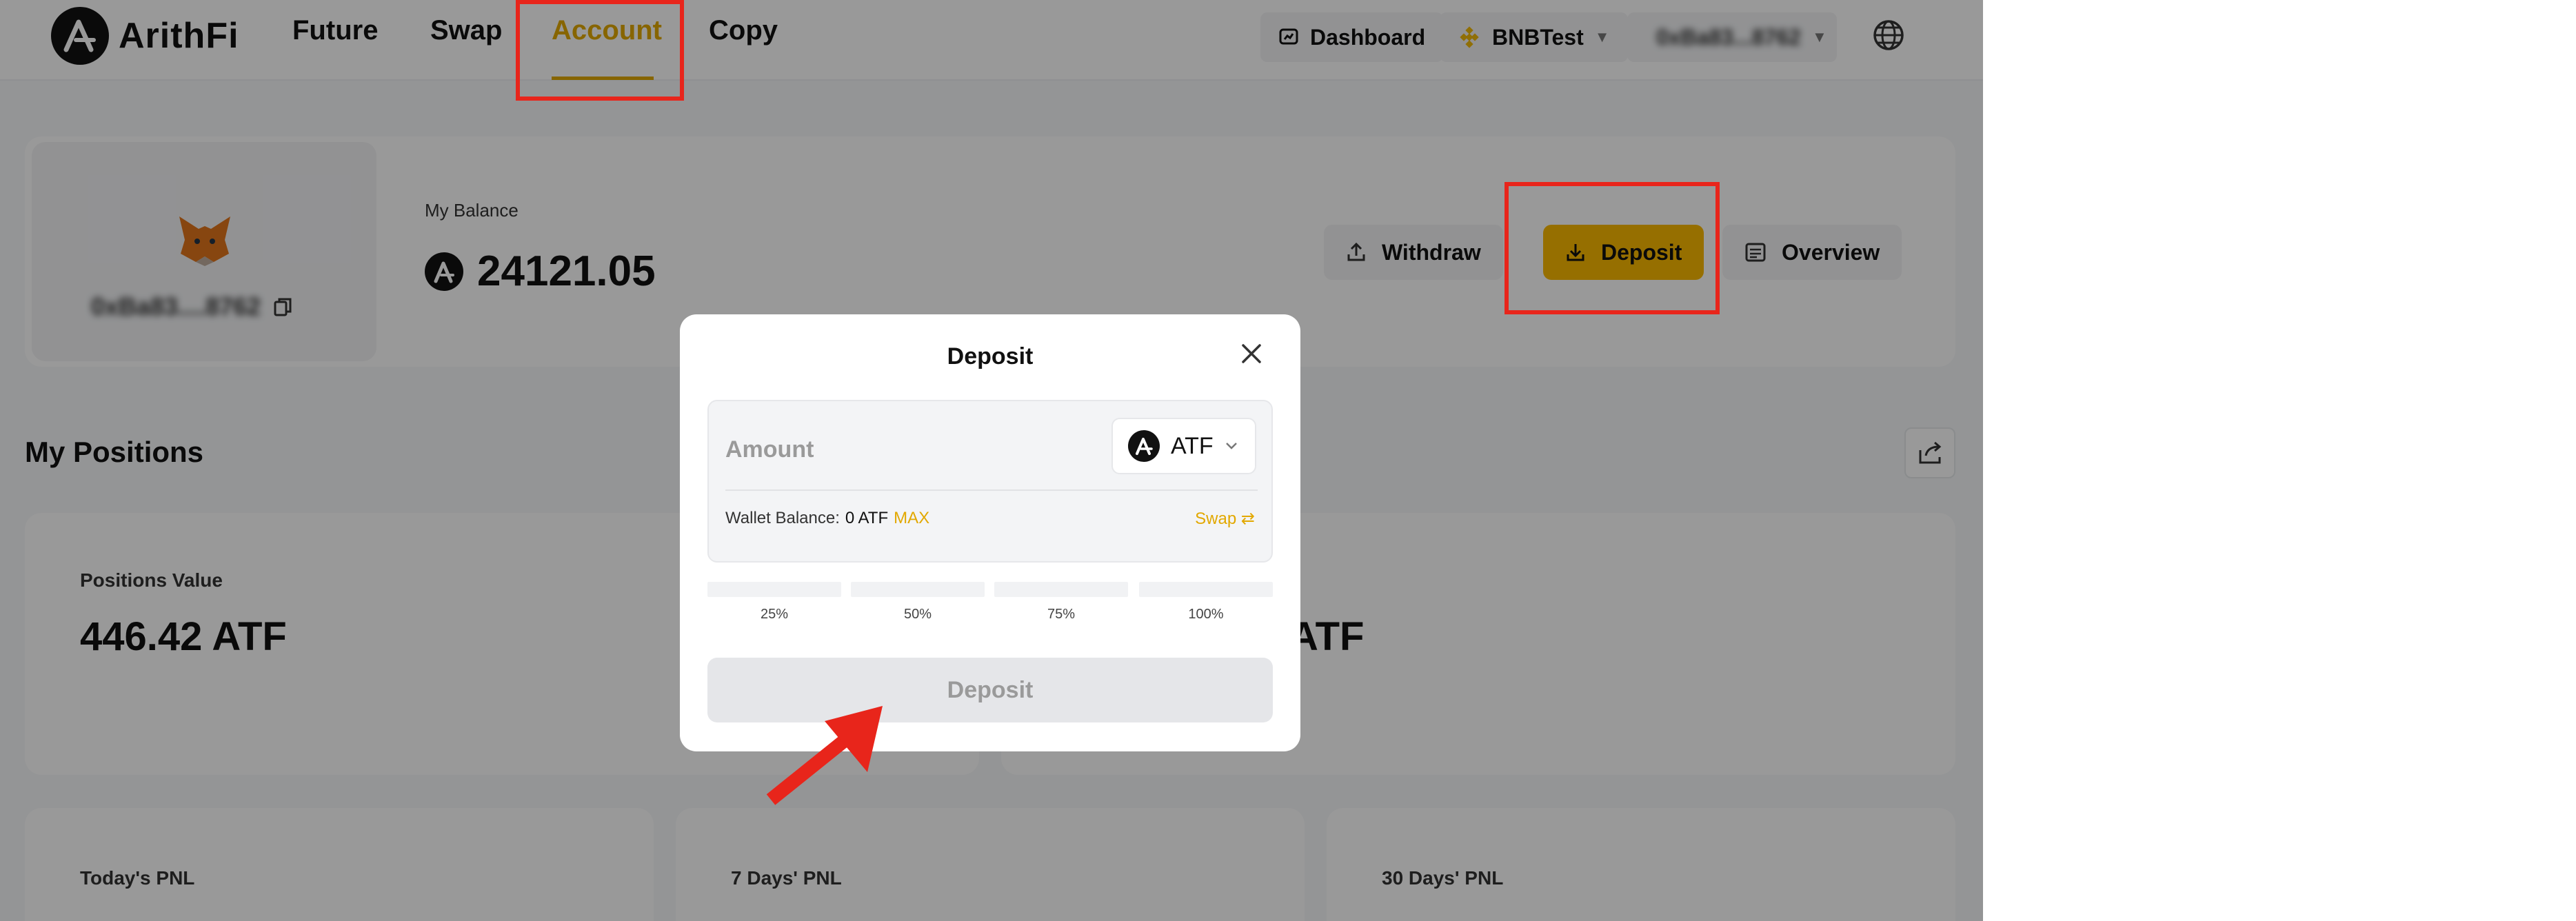  Describe the element at coordinates (990, 356) in the screenshot. I see `modal-title: Deposit` at that location.